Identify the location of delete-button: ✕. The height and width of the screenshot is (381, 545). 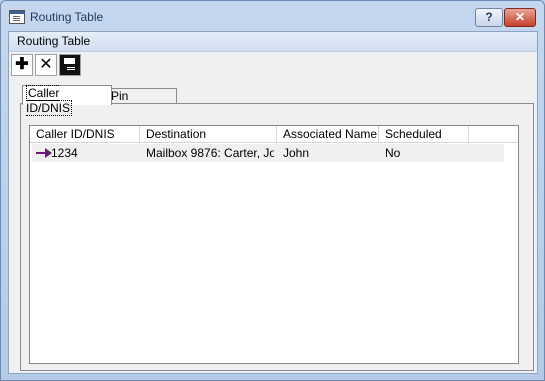
(46, 65).